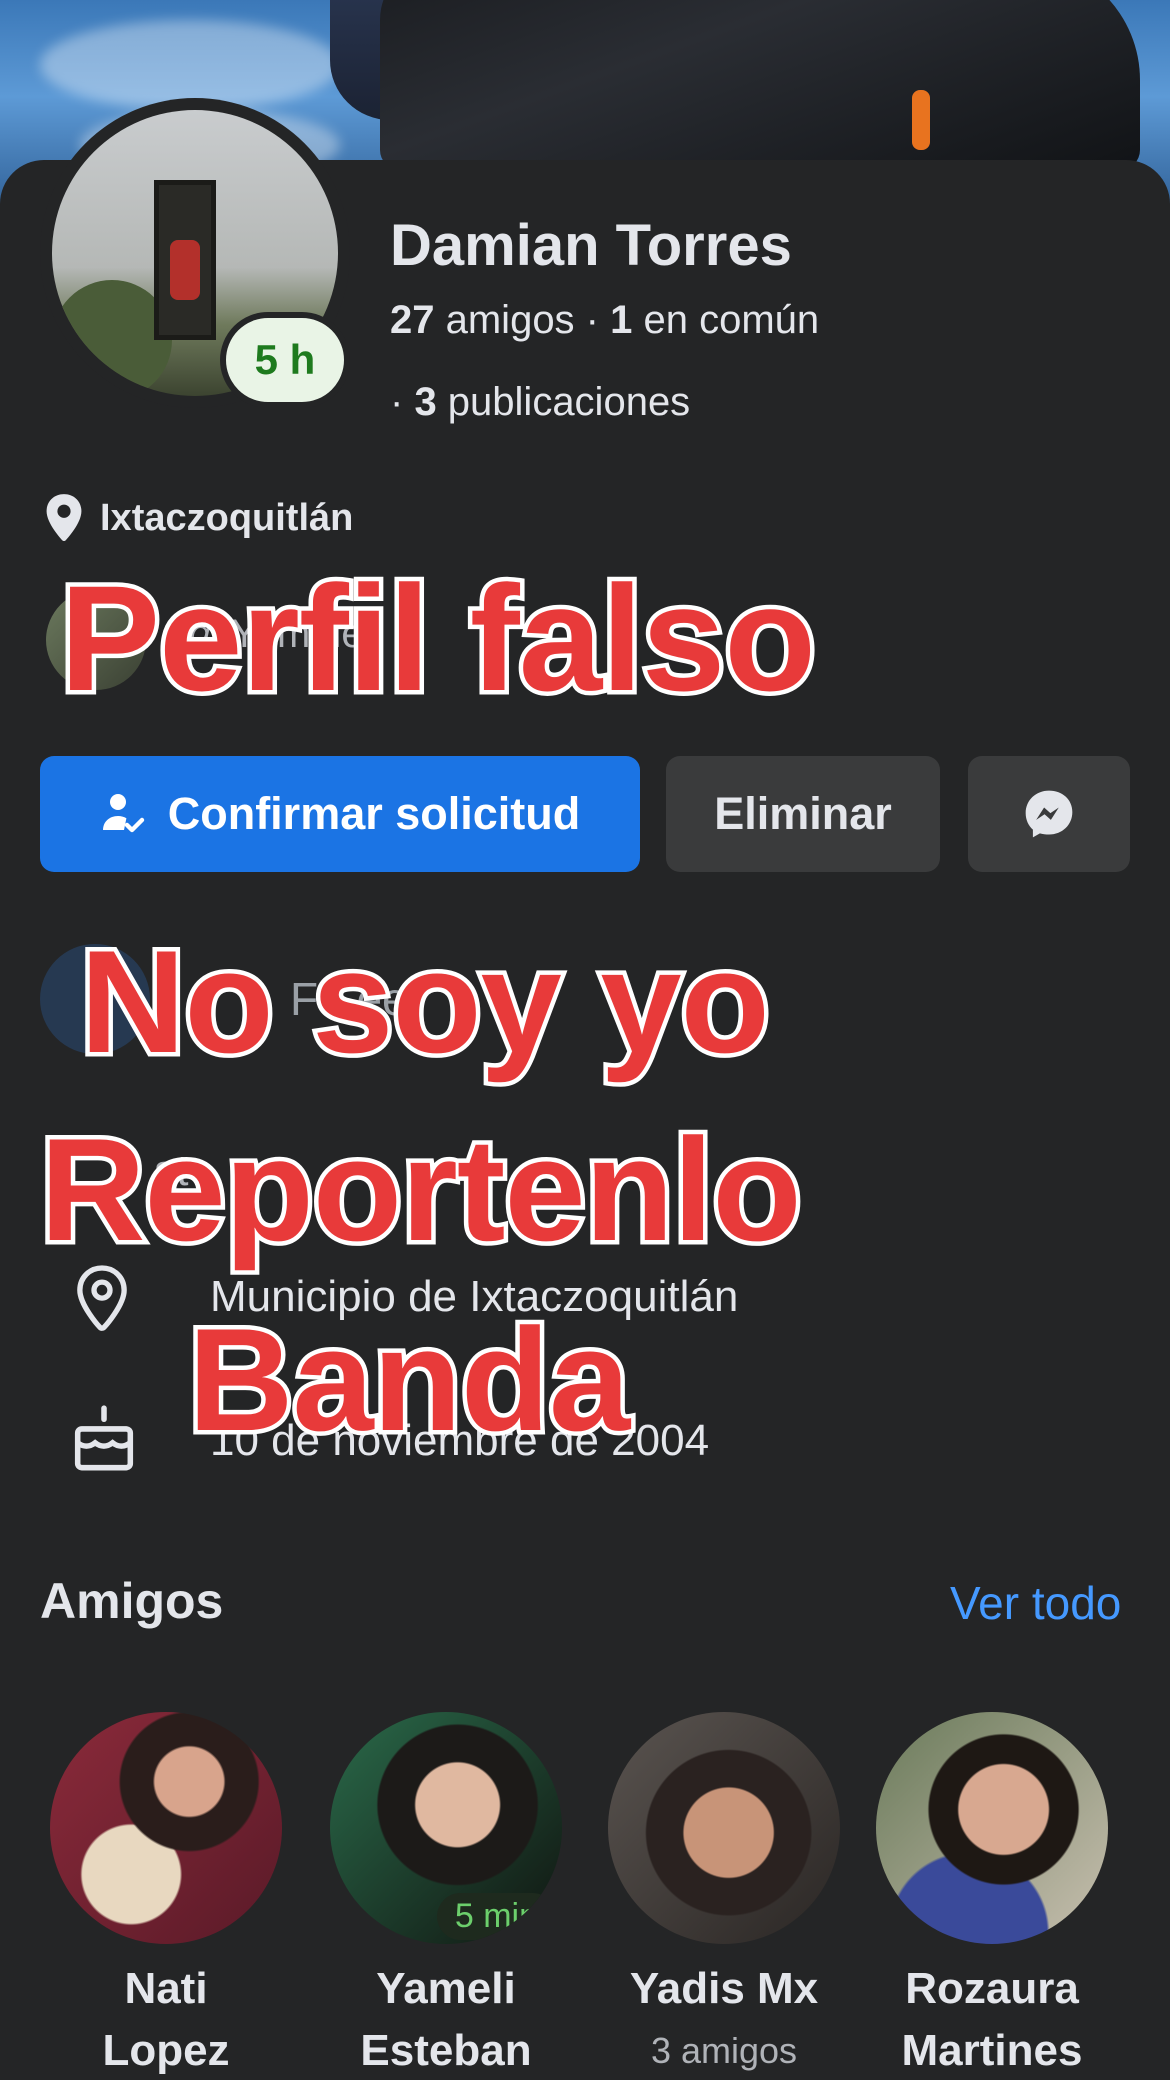  What do you see at coordinates (132, 1601) in the screenshot?
I see `friends-section-title: Amigos` at bounding box center [132, 1601].